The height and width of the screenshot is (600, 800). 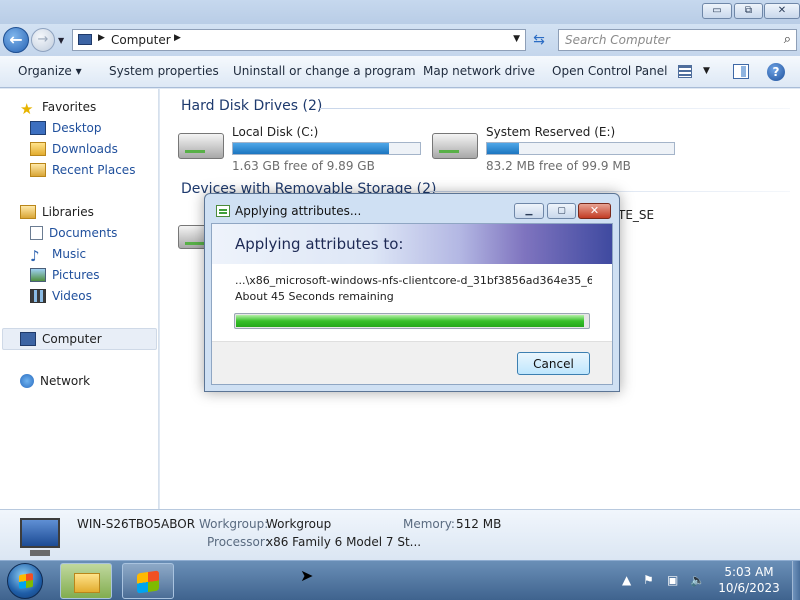 I want to click on progress-fill, so click(x=410, y=321).